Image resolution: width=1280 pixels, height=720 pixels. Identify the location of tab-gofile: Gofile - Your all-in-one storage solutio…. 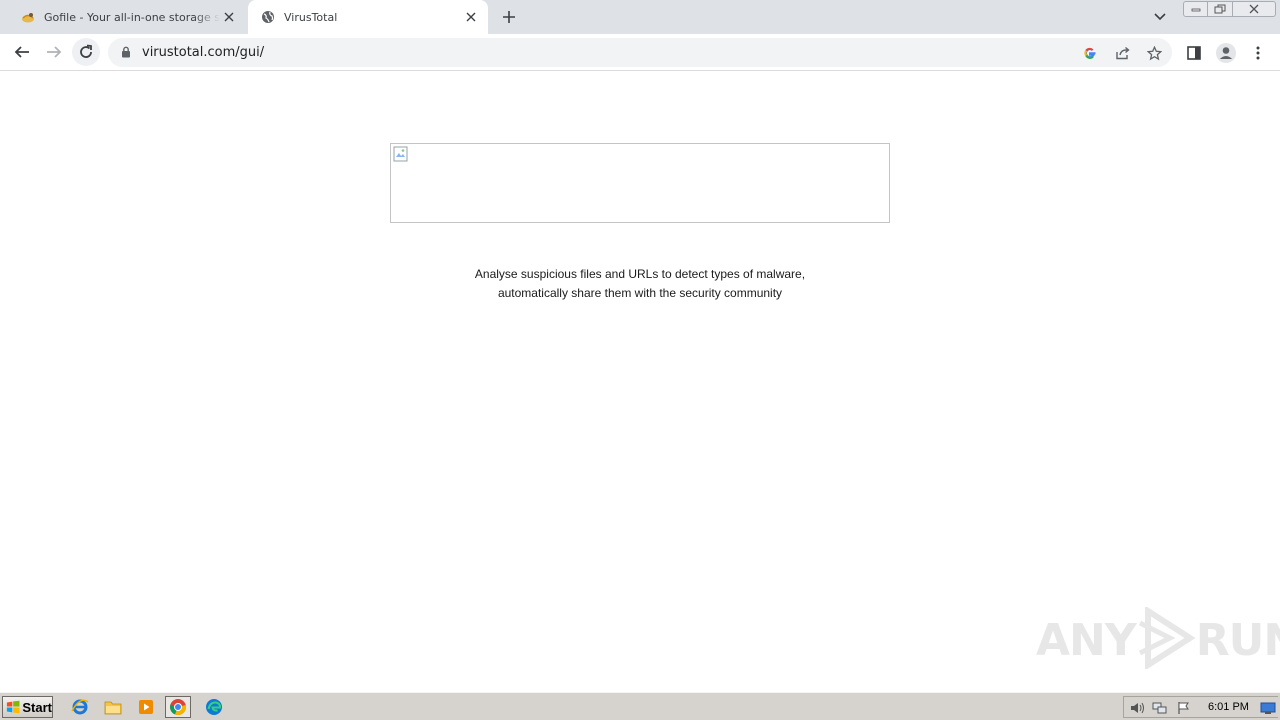
(127, 17).